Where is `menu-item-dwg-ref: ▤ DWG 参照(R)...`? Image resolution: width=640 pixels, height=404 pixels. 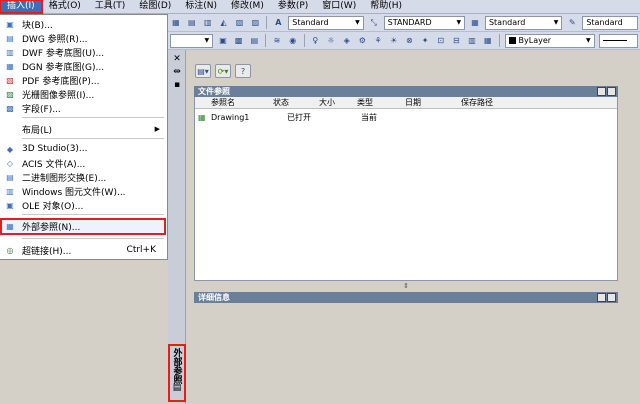 menu-item-dwg-ref: ▤ DWG 参照(R)... is located at coordinates (83, 38).